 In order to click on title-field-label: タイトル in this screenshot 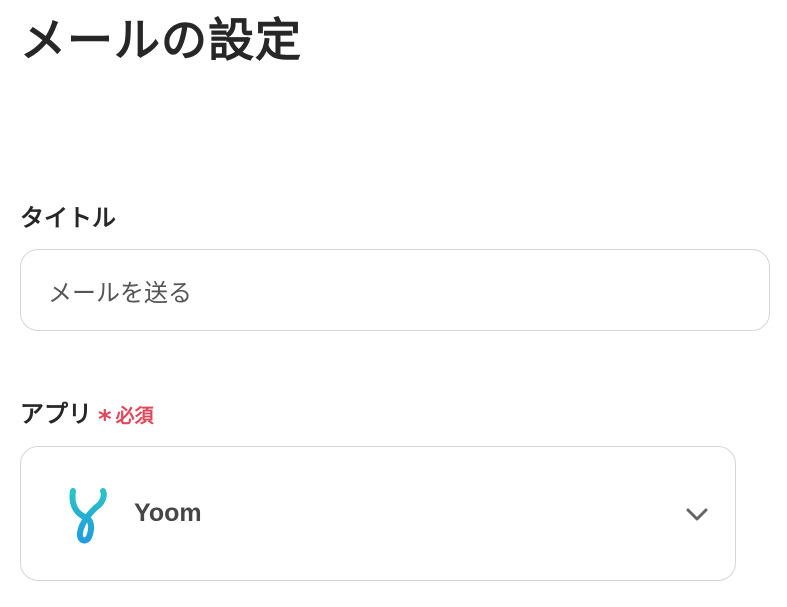, I will do `click(68, 215)`.